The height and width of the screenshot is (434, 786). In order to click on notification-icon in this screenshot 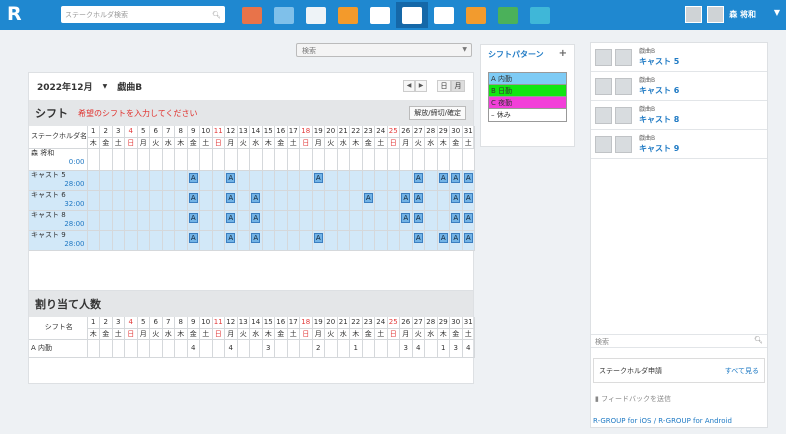, I will do `click(694, 14)`.